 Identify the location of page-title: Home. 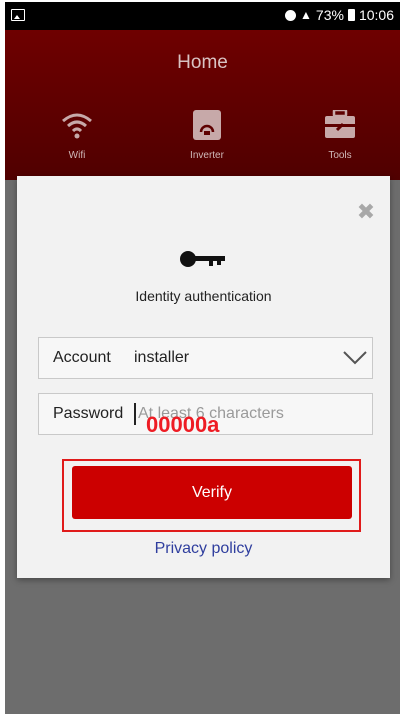
(202, 62).